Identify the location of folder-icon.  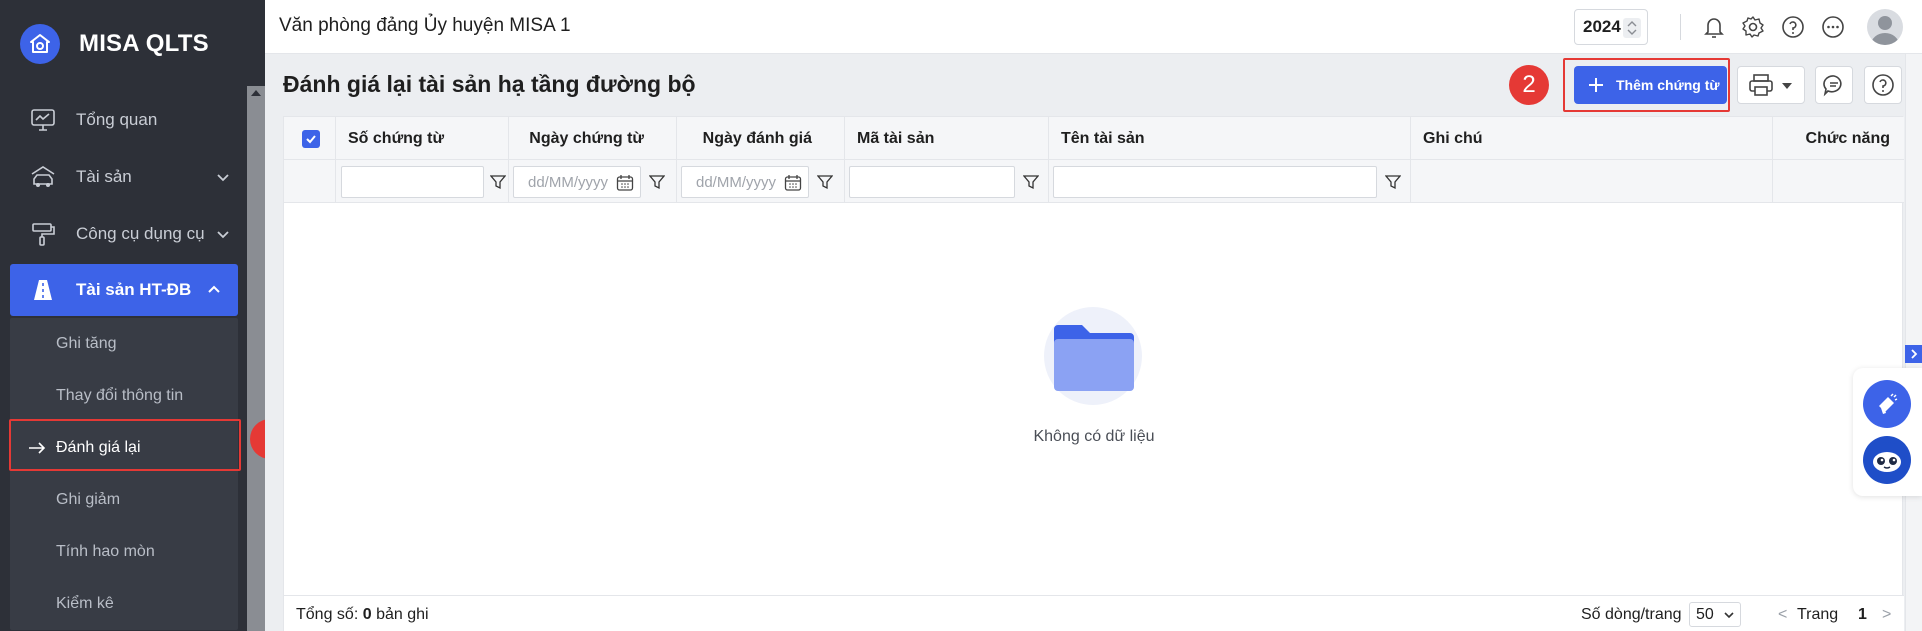
(1094, 358).